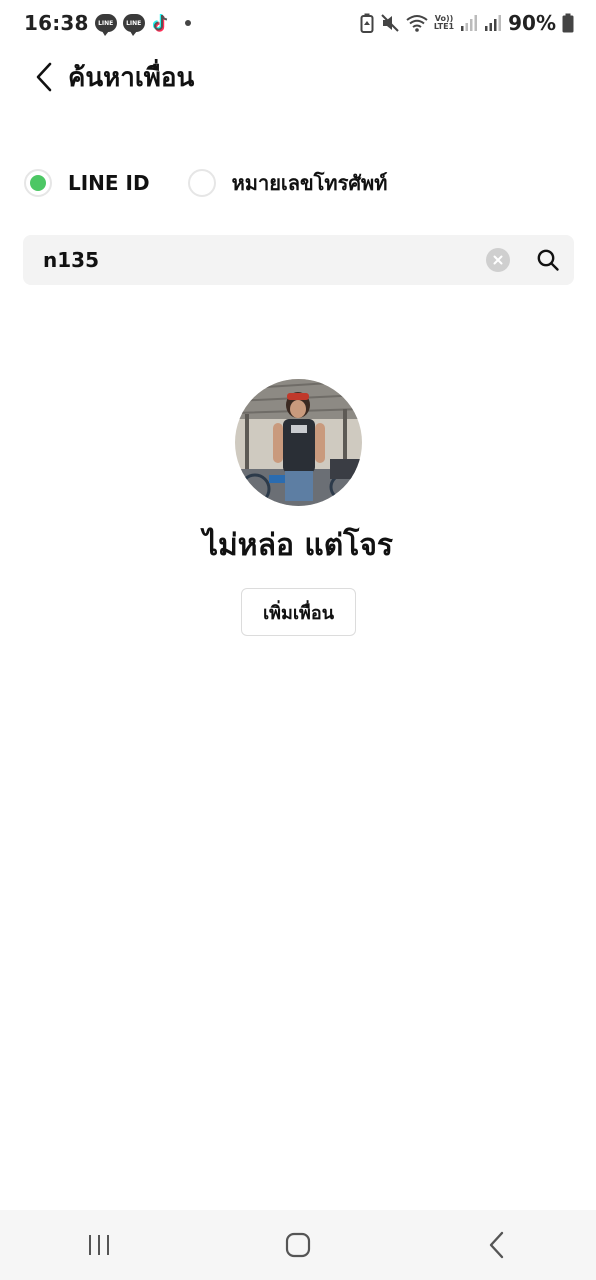 The height and width of the screenshot is (1280, 596). I want to click on radio-option-phone-number: หมายเลขโทรศัพท์, so click(287, 183).